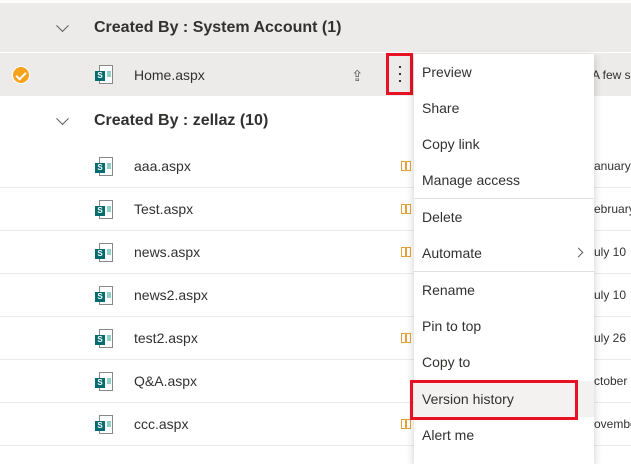  Describe the element at coordinates (504, 362) in the screenshot. I see `menu-item-copy-to: Copy to` at that location.